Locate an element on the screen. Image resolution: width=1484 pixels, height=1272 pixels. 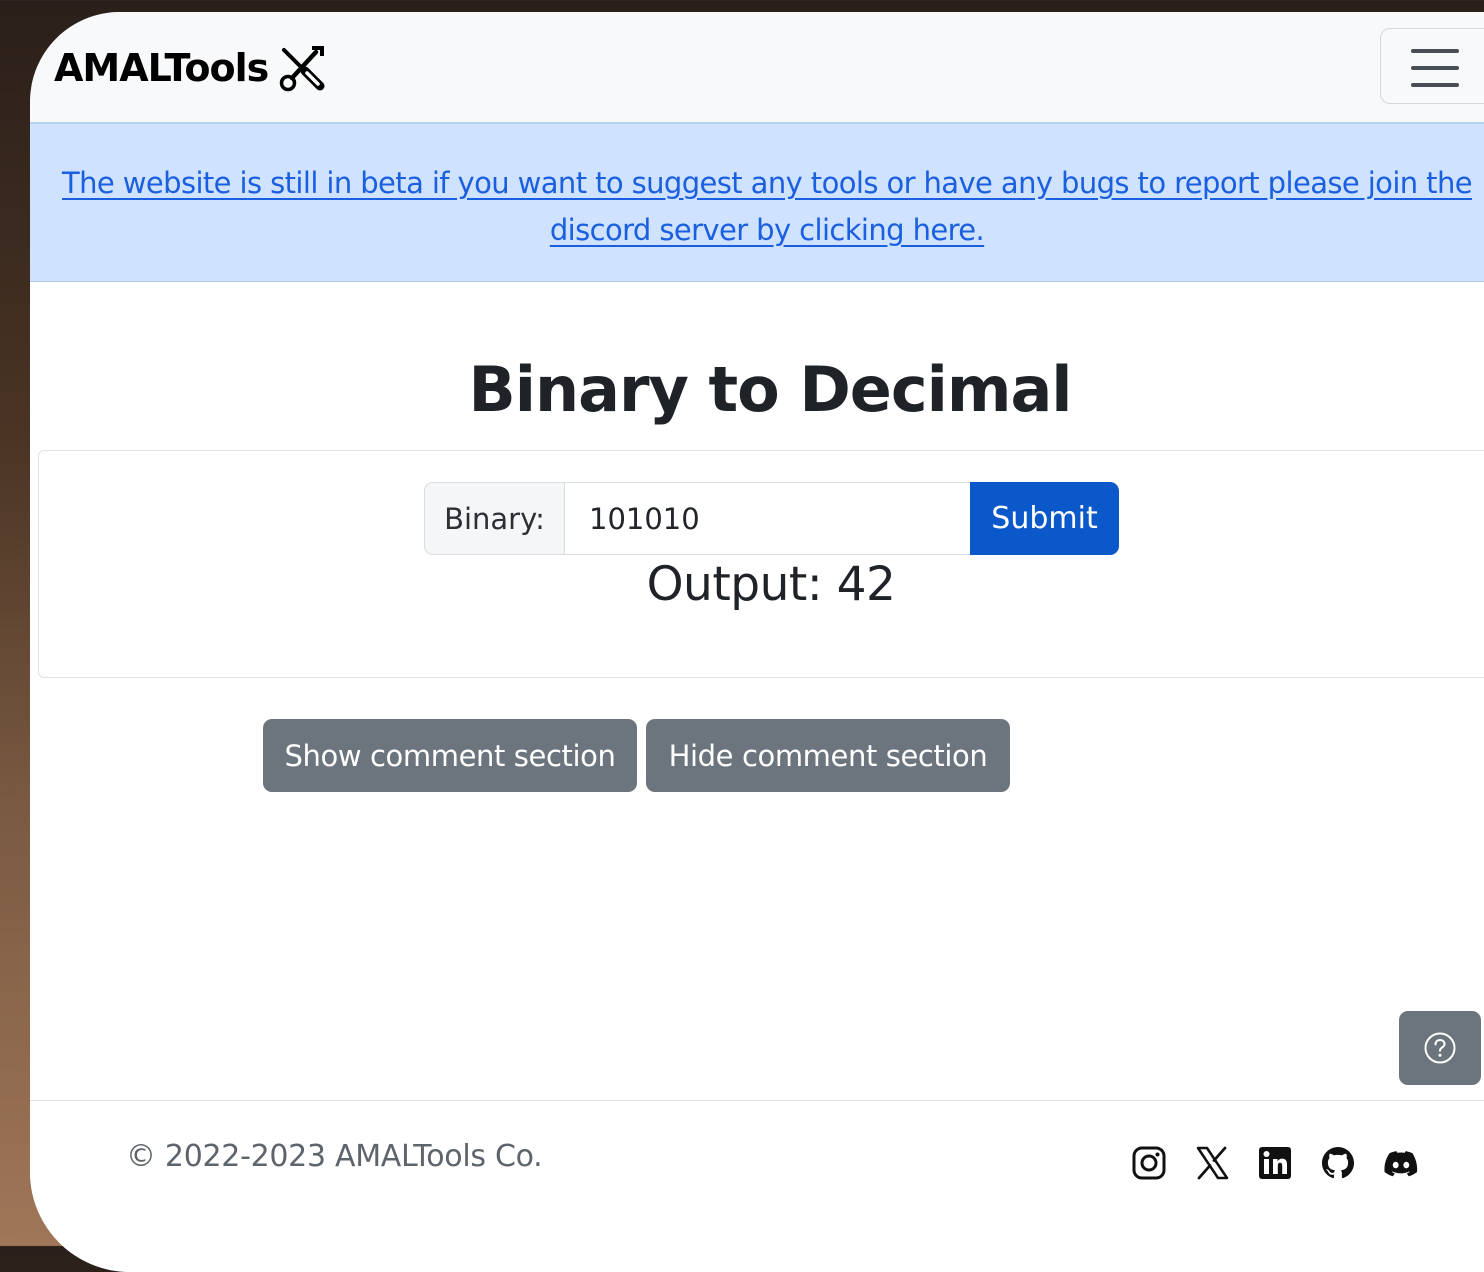
hide-comment-section-button: Hide comment section is located at coordinates (828, 755).